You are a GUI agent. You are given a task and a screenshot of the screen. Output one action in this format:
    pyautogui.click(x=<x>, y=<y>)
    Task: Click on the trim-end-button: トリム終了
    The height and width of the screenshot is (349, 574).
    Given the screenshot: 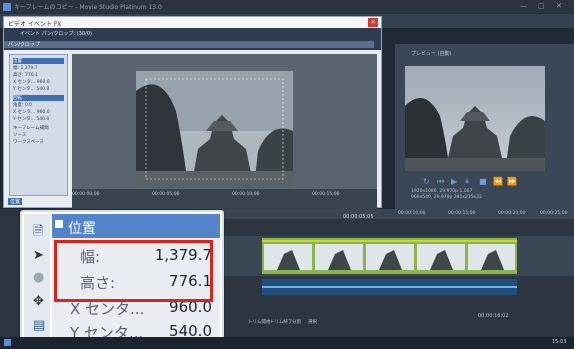 What is the action you would take?
    pyautogui.click(x=281, y=322)
    